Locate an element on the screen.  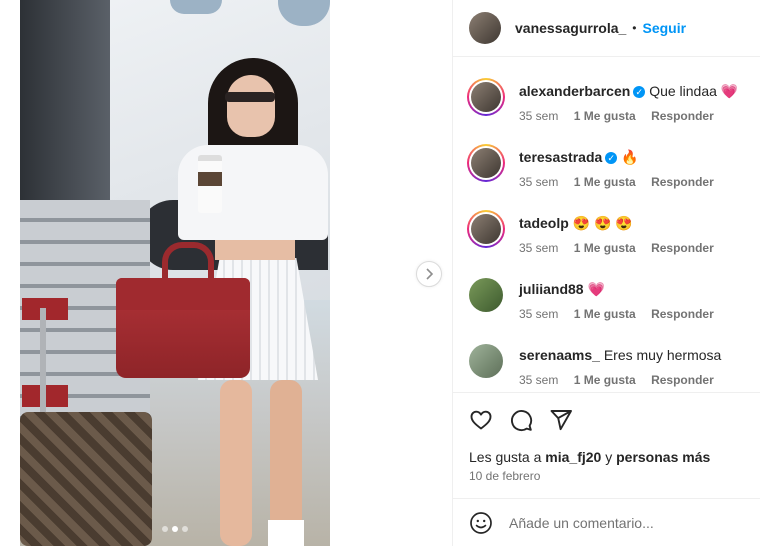
comment-icon is located at coordinates (522, 421).